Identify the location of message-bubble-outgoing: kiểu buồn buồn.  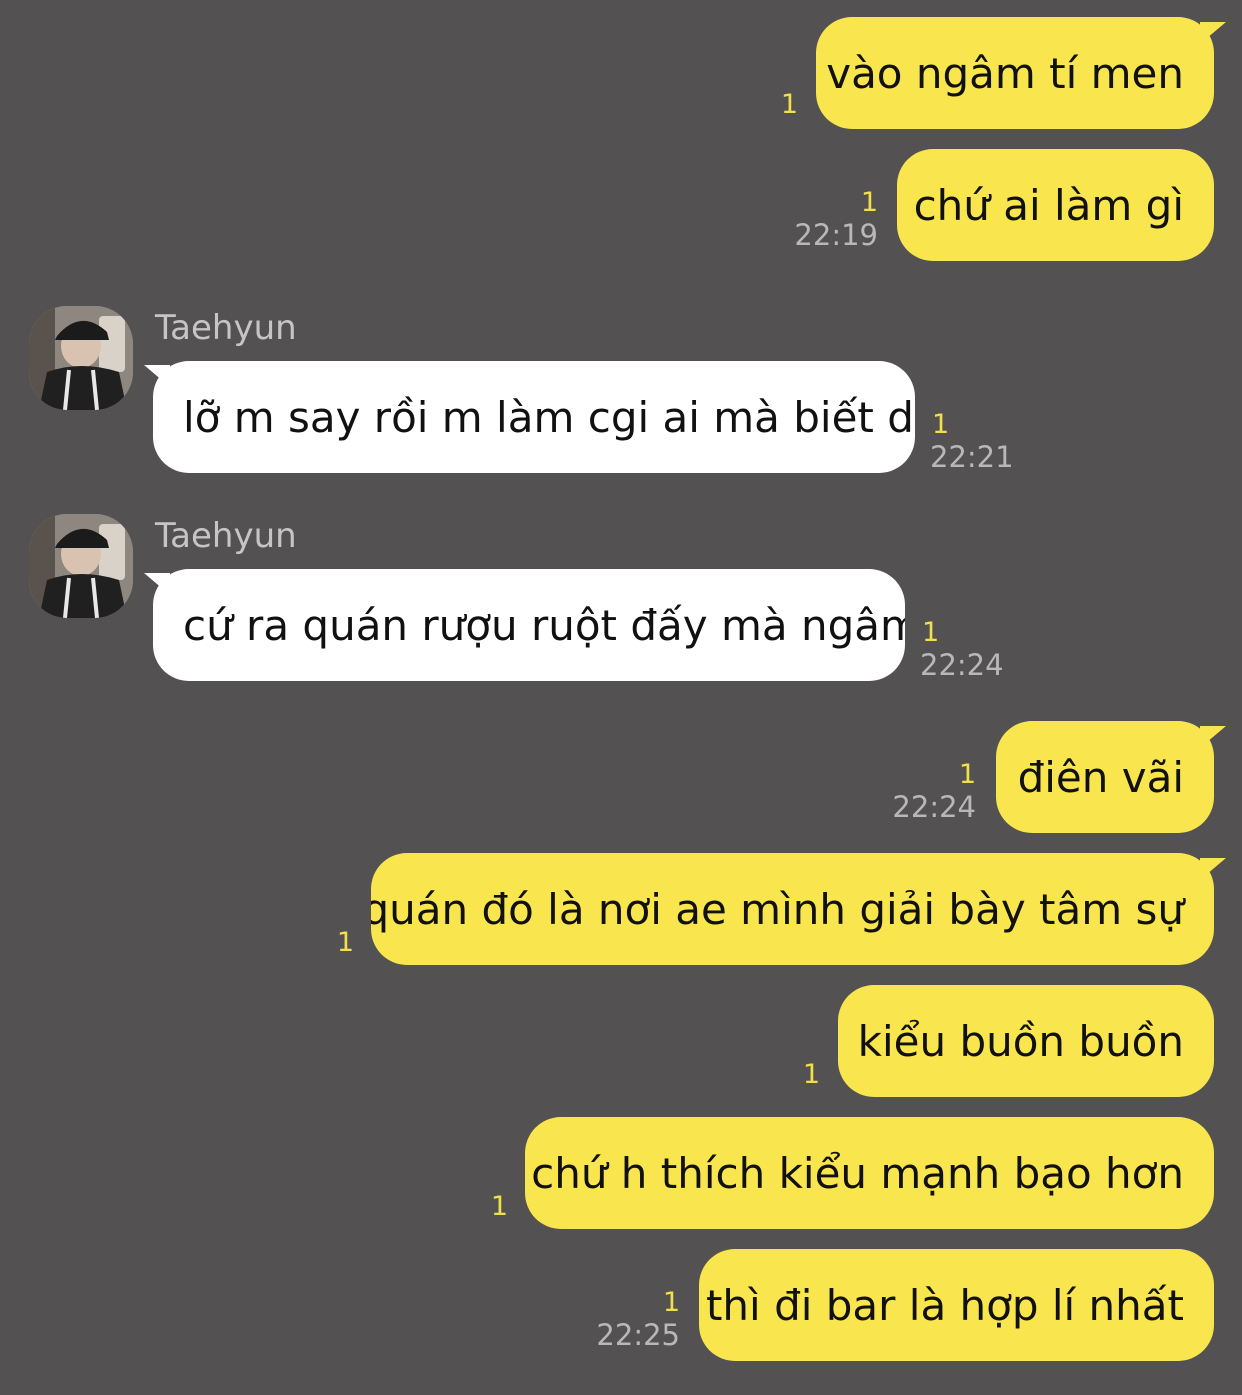
(1026, 1041).